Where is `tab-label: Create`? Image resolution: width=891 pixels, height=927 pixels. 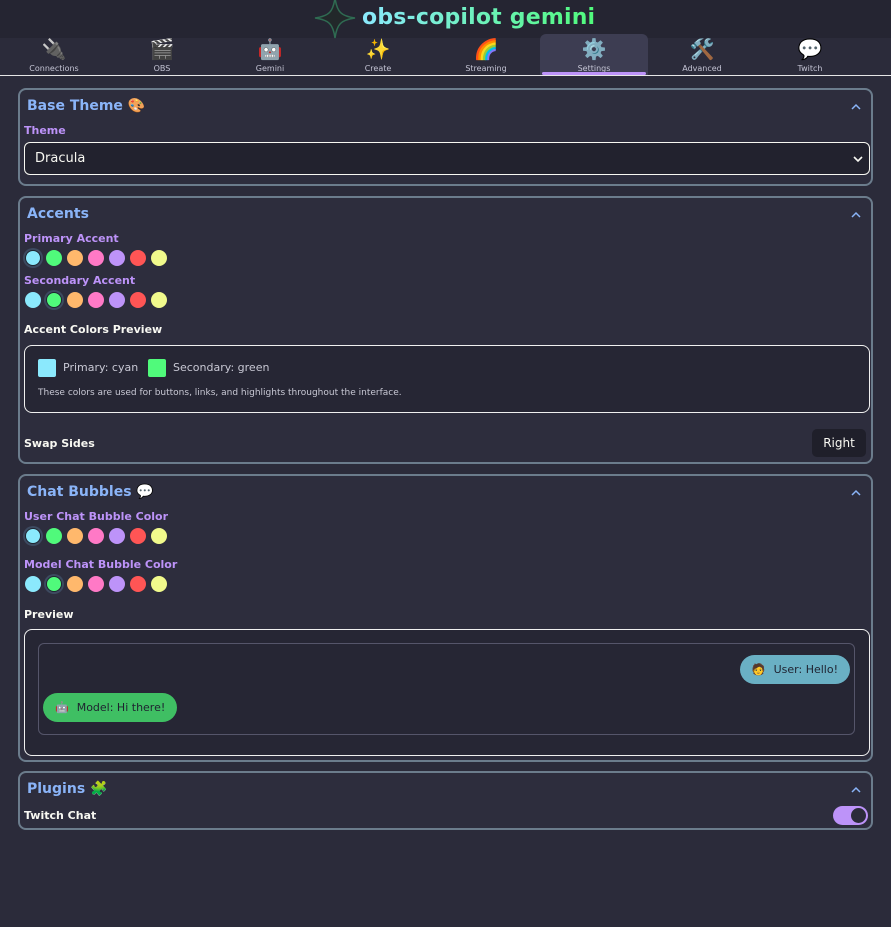
tab-label: Create is located at coordinates (378, 68).